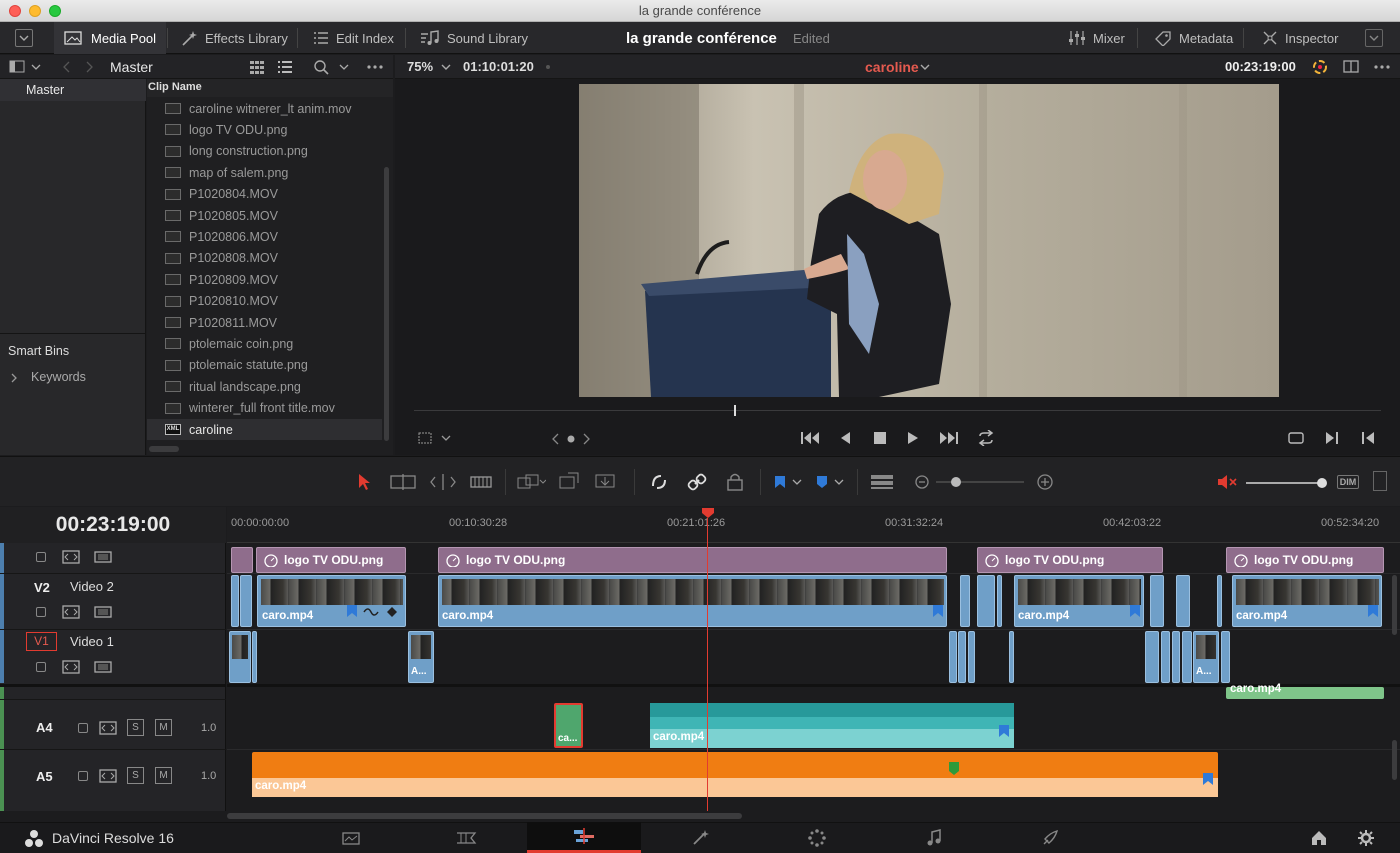 The height and width of the screenshot is (853, 1400). I want to click on workspace-menu-icon, so click(24, 38).